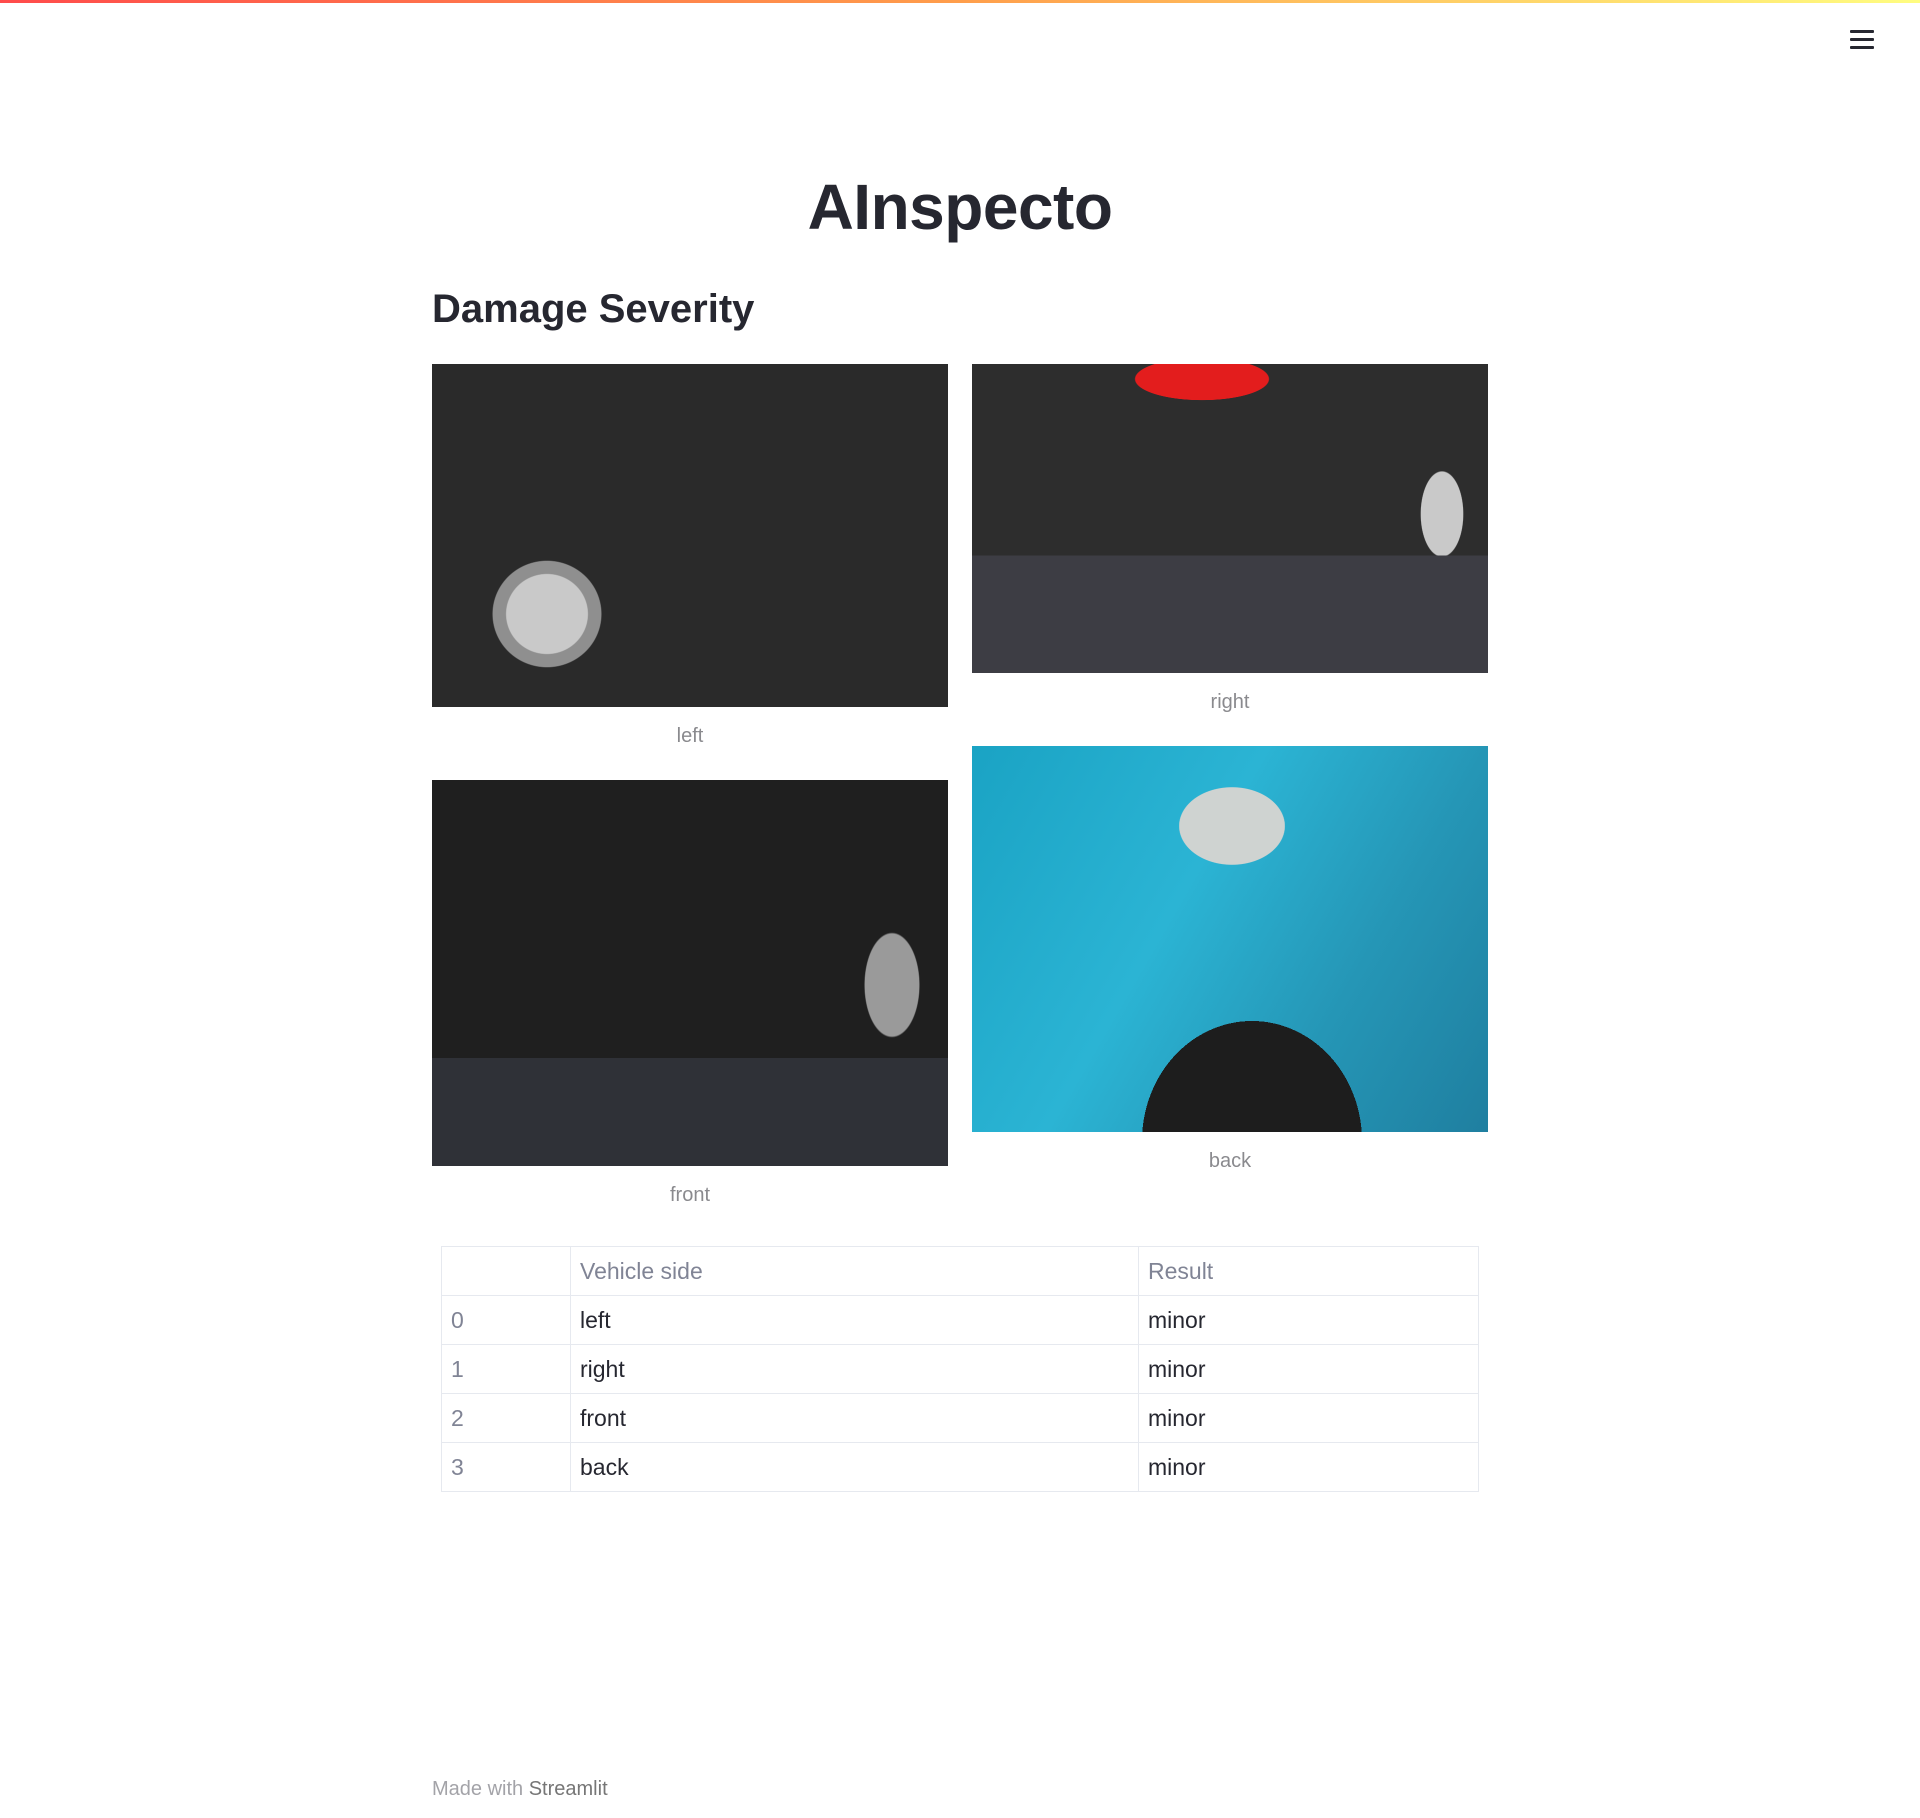 The height and width of the screenshot is (1818, 1920). What do you see at coordinates (1230, 518) in the screenshot?
I see `car-photo-right` at bounding box center [1230, 518].